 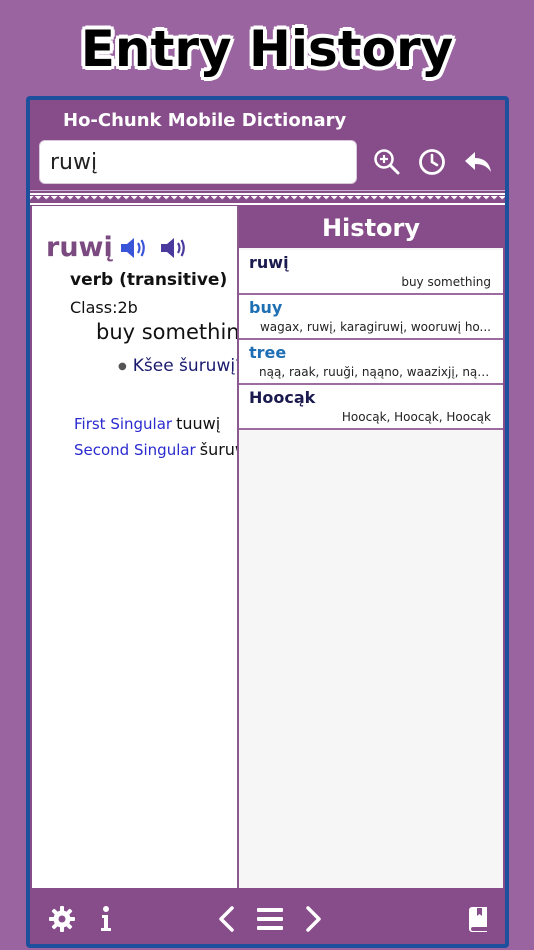 I want to click on app-title: Ho-Chunk Mobile Dictionary, so click(x=205, y=120).